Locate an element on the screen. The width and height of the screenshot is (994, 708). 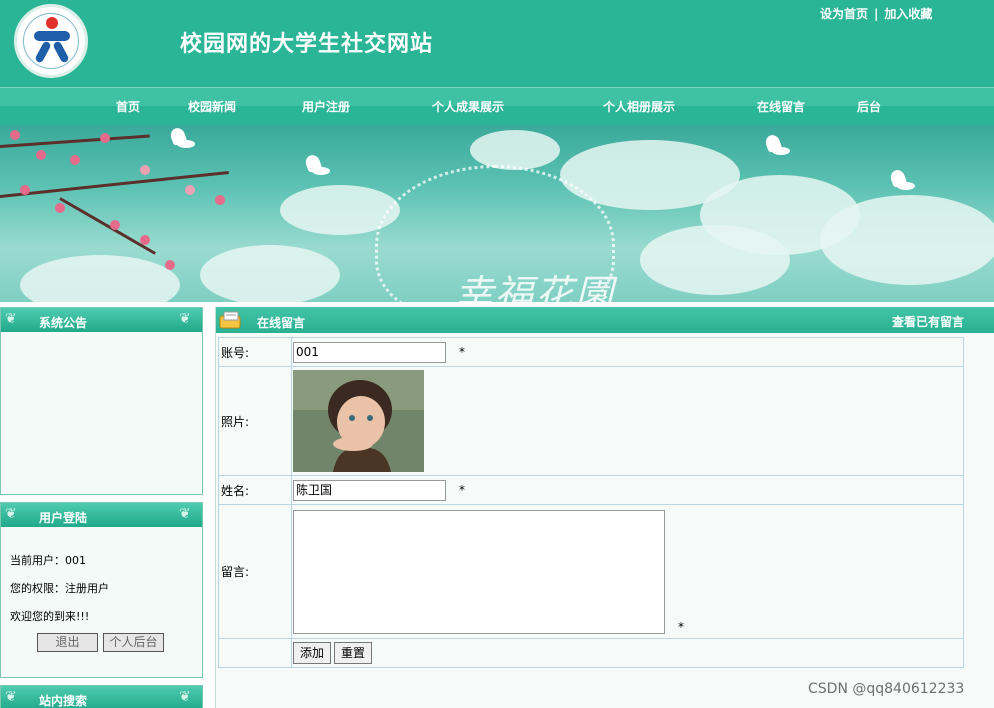
main-nav: 首页 校园新闻 用户注册 个人成果展示 个人相册展示 在线留言 后台 is located at coordinates (497, 106).